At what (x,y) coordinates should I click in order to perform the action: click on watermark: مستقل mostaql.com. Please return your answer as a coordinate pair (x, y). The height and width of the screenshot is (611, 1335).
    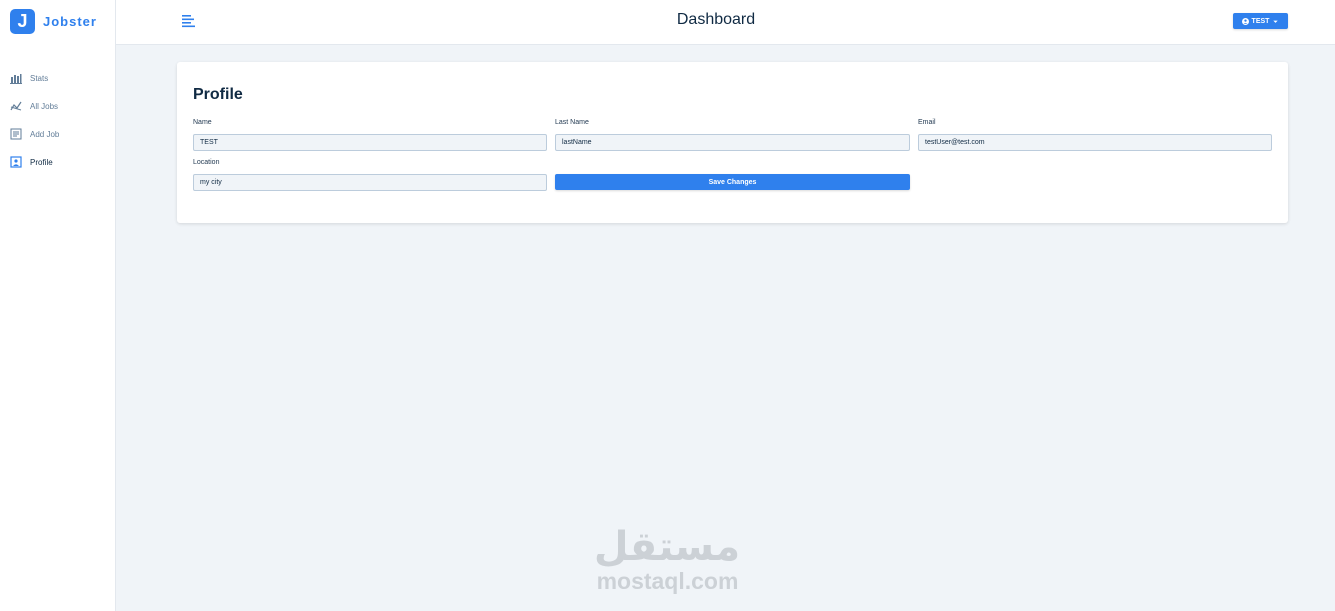
    Looking at the image, I should click on (667, 562).